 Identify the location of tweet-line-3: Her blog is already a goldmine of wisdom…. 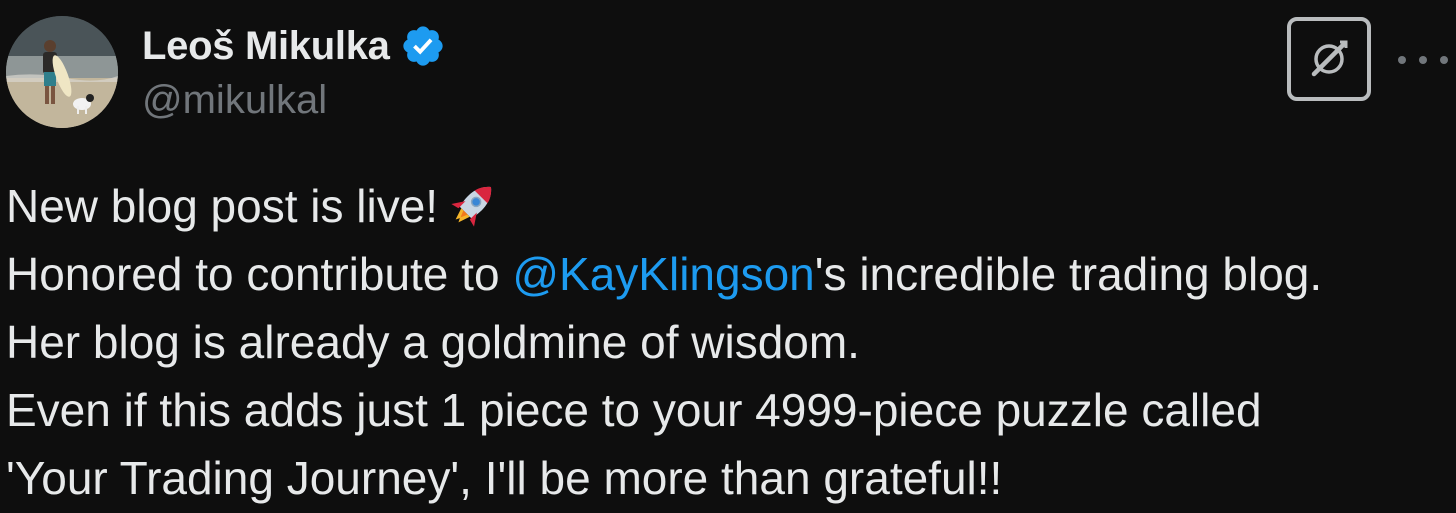
(433, 342).